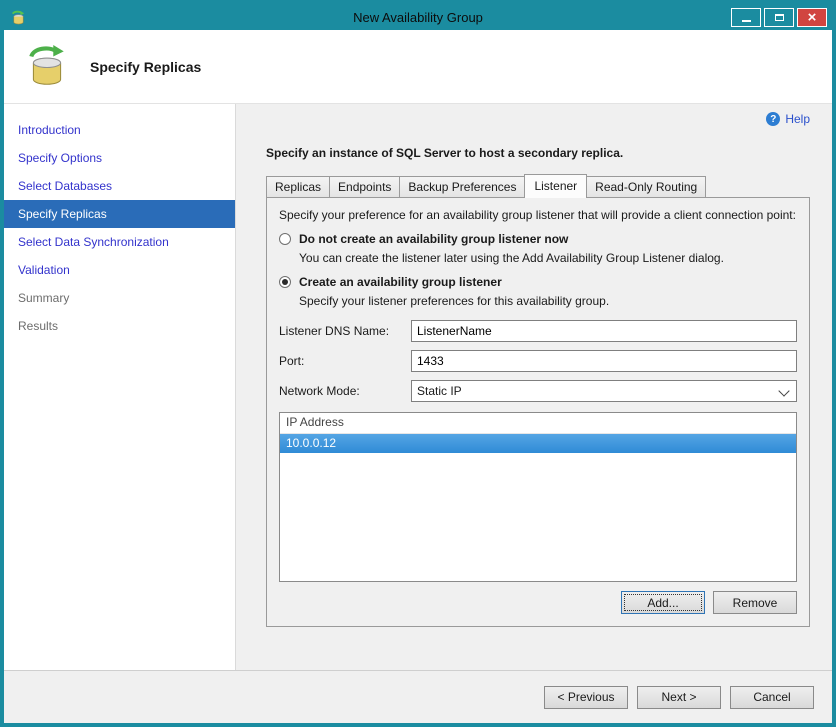  I want to click on network-mode-row: Network Mode: Static IP, so click(538, 391).